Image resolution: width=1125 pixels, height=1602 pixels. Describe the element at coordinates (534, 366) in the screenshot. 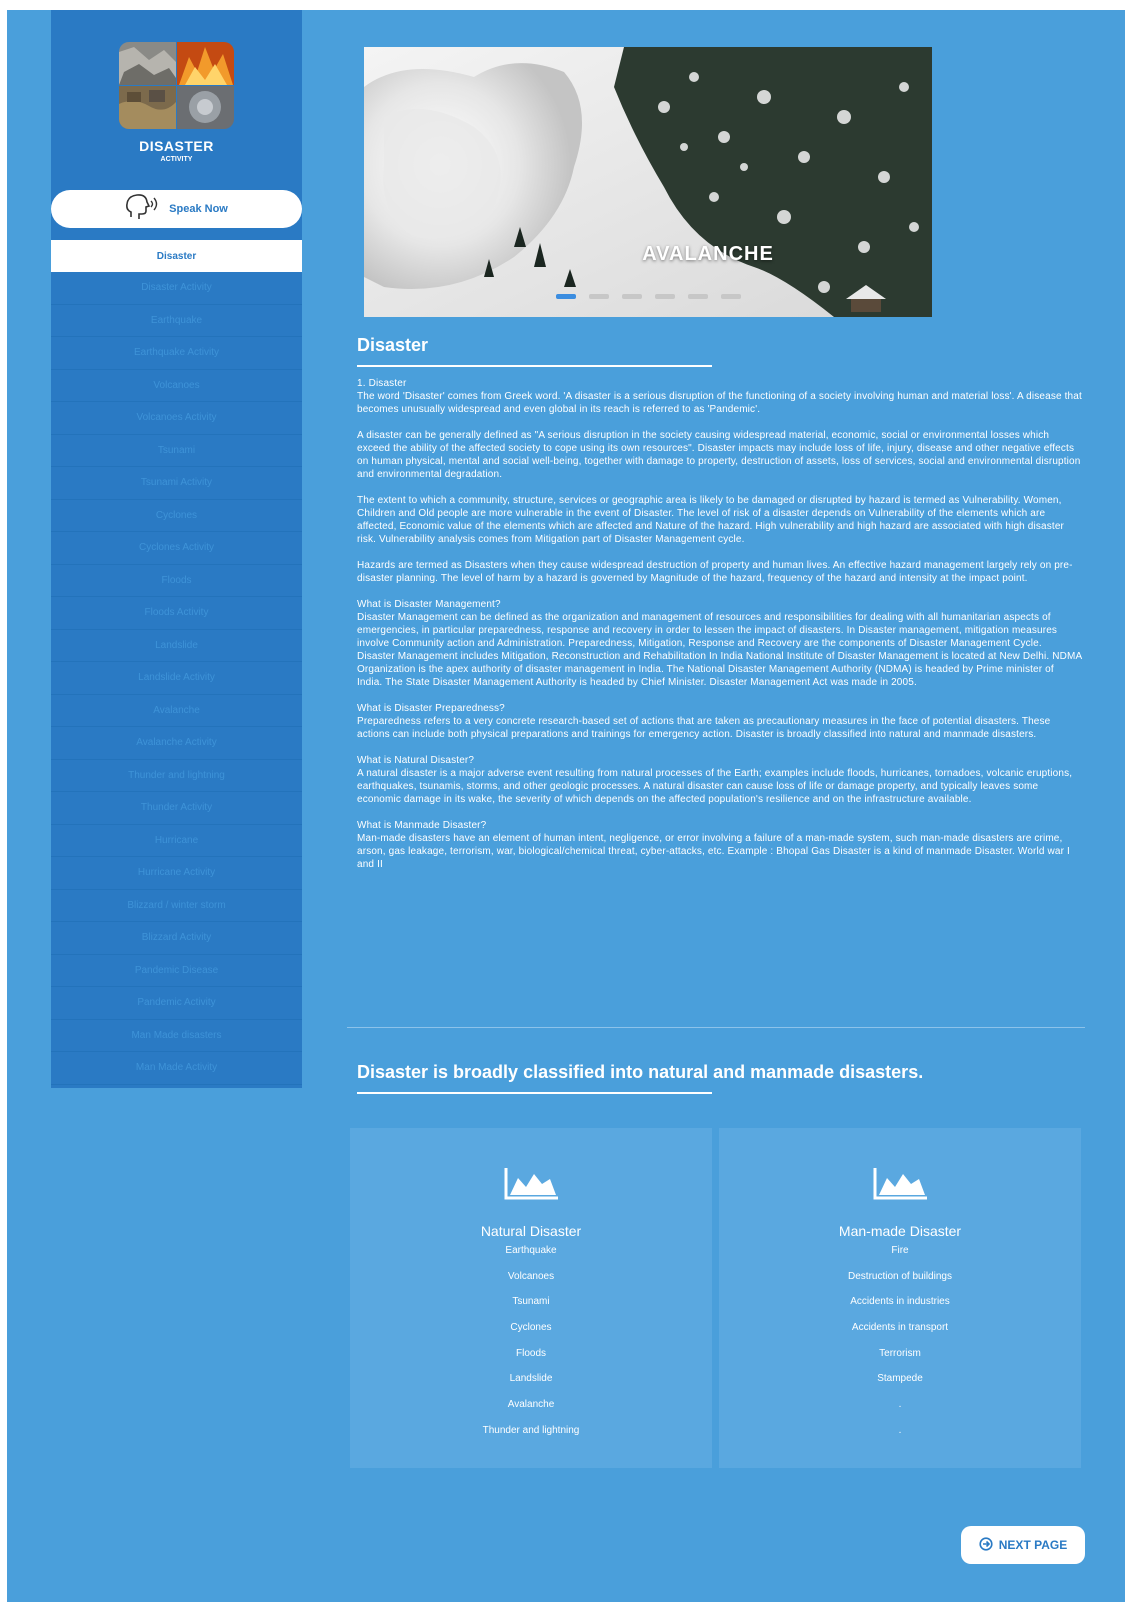

I see `title-underline` at that location.